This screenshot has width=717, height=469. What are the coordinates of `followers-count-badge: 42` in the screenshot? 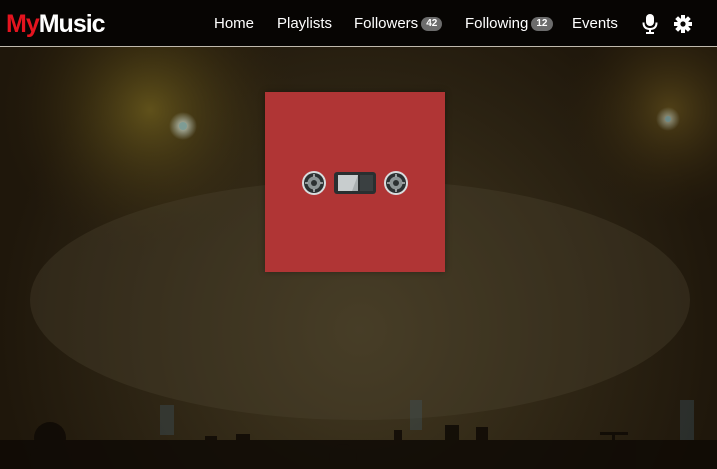 It's located at (432, 23).